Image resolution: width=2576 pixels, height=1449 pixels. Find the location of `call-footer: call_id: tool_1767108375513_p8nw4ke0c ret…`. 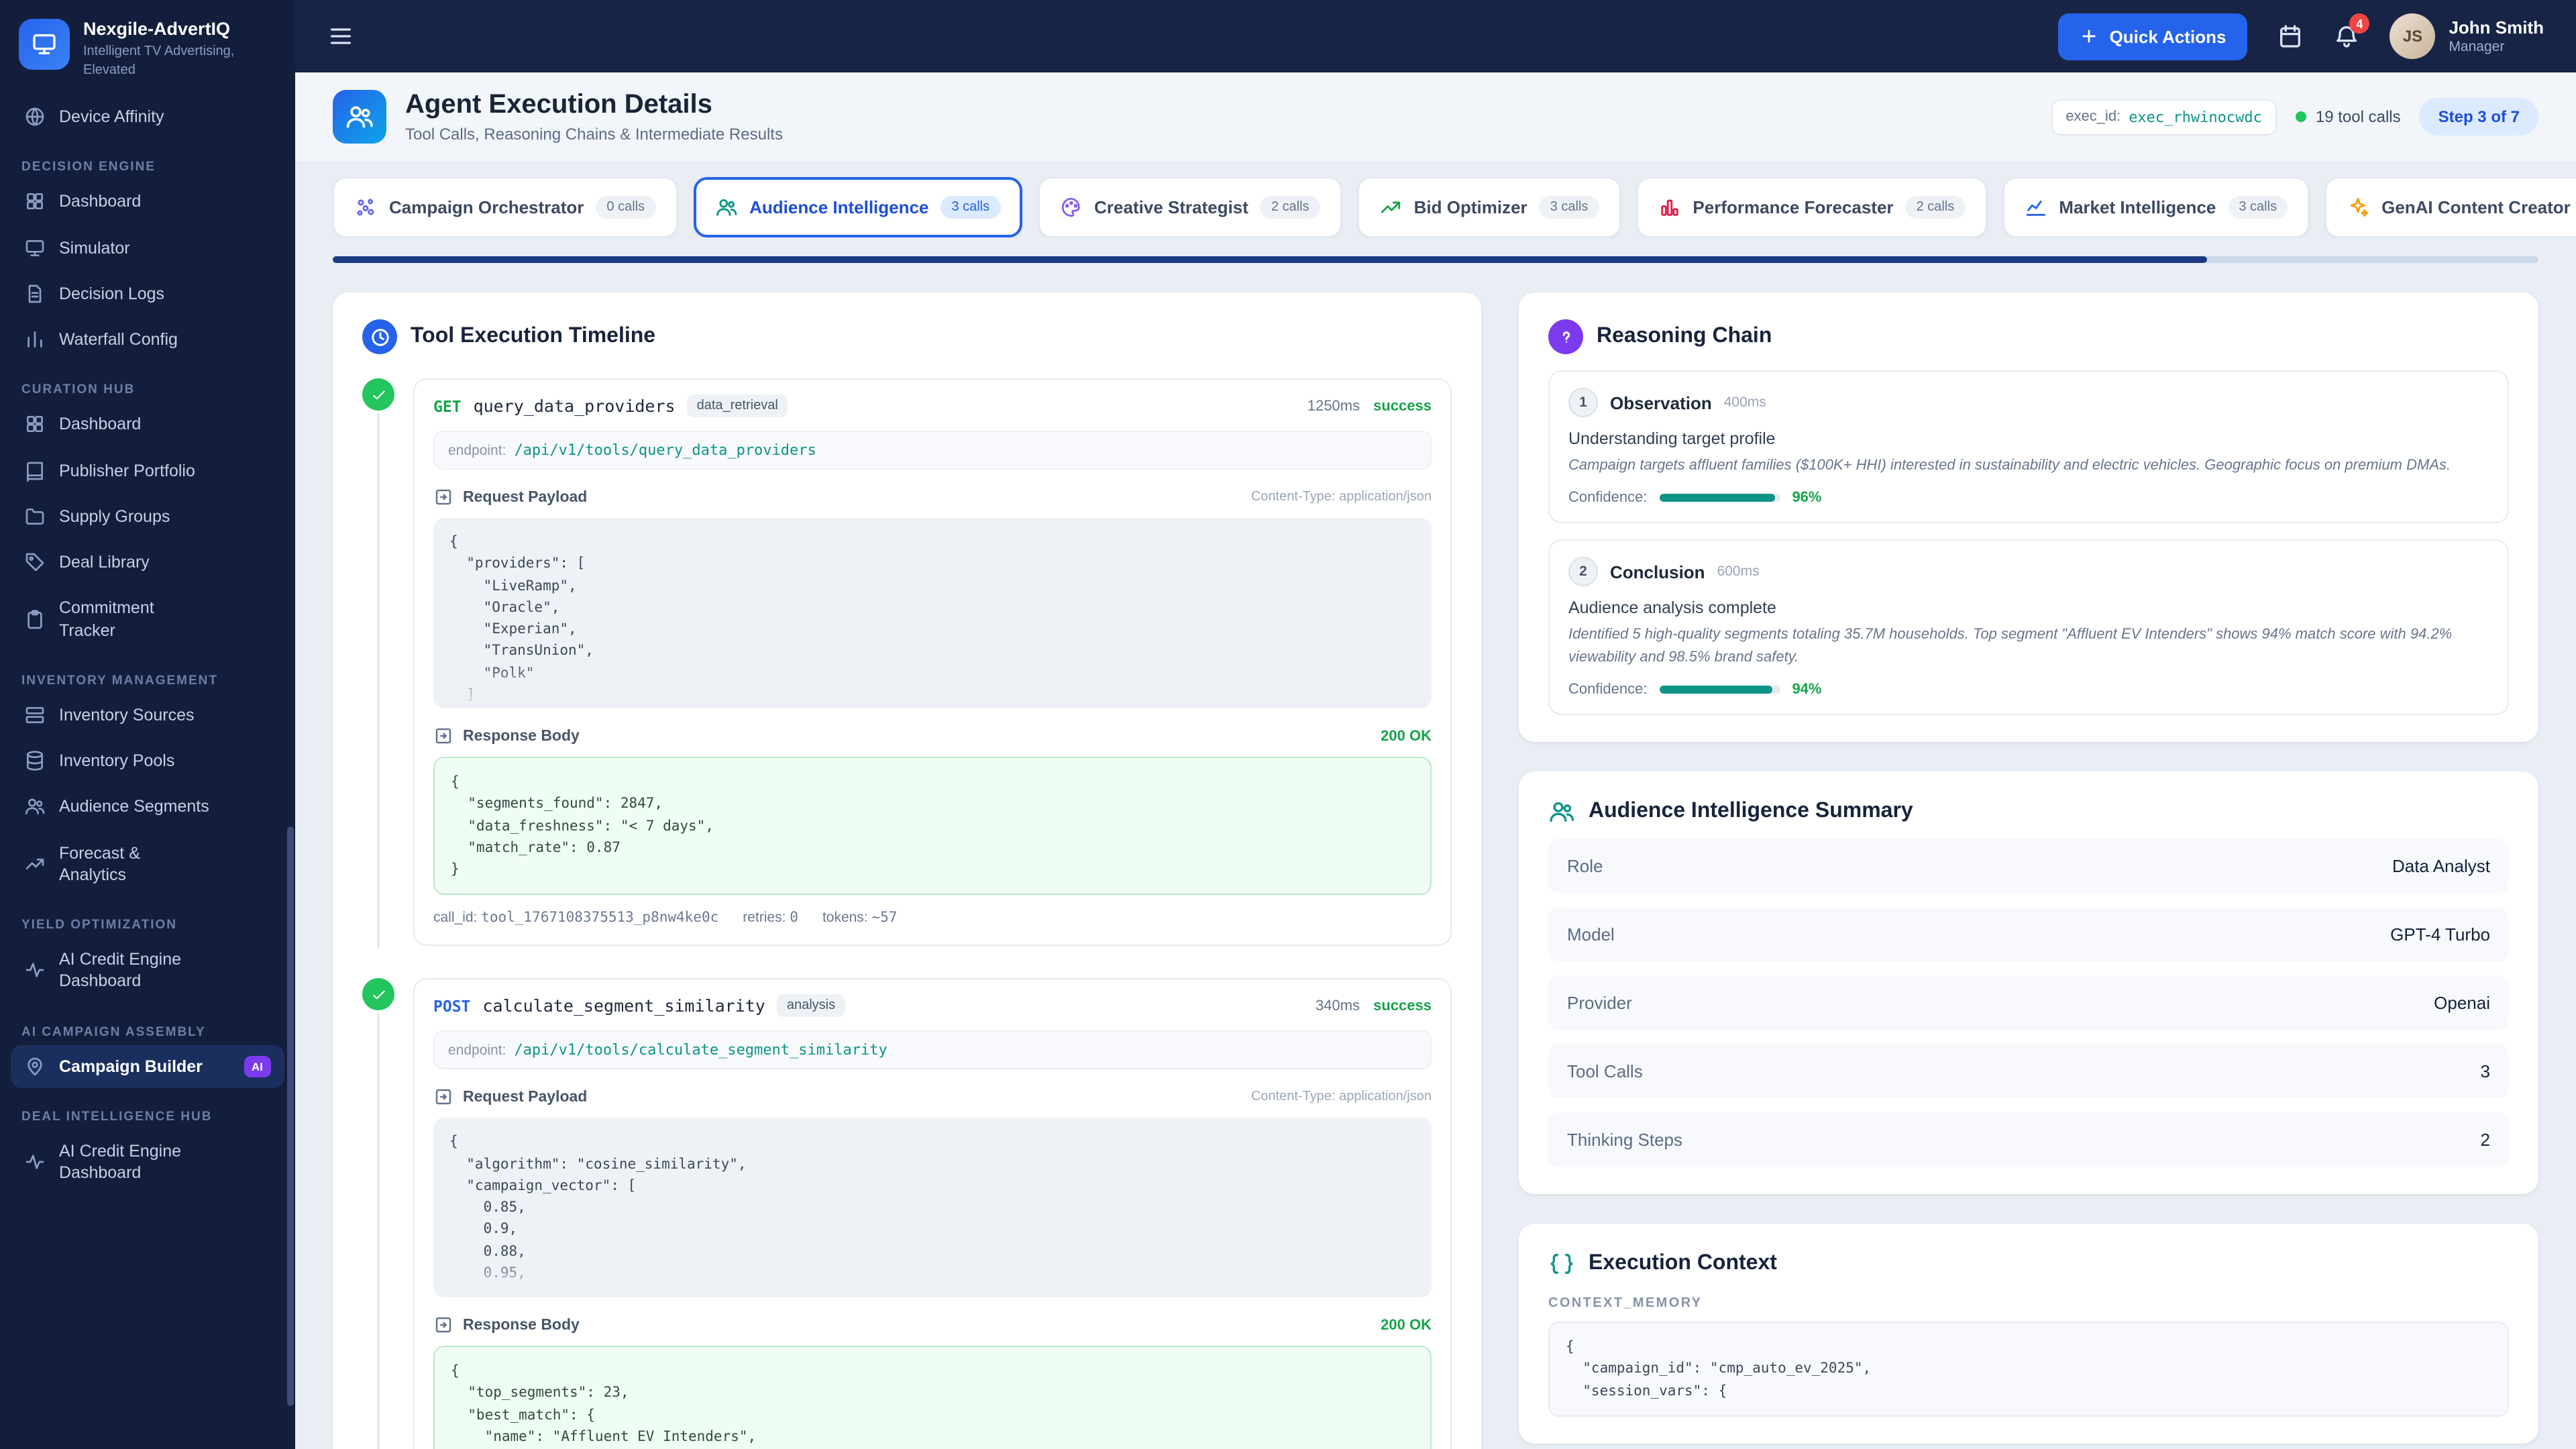

call-footer: call_id: tool_1767108375513_p8nw4ke0c ret… is located at coordinates (932, 918).